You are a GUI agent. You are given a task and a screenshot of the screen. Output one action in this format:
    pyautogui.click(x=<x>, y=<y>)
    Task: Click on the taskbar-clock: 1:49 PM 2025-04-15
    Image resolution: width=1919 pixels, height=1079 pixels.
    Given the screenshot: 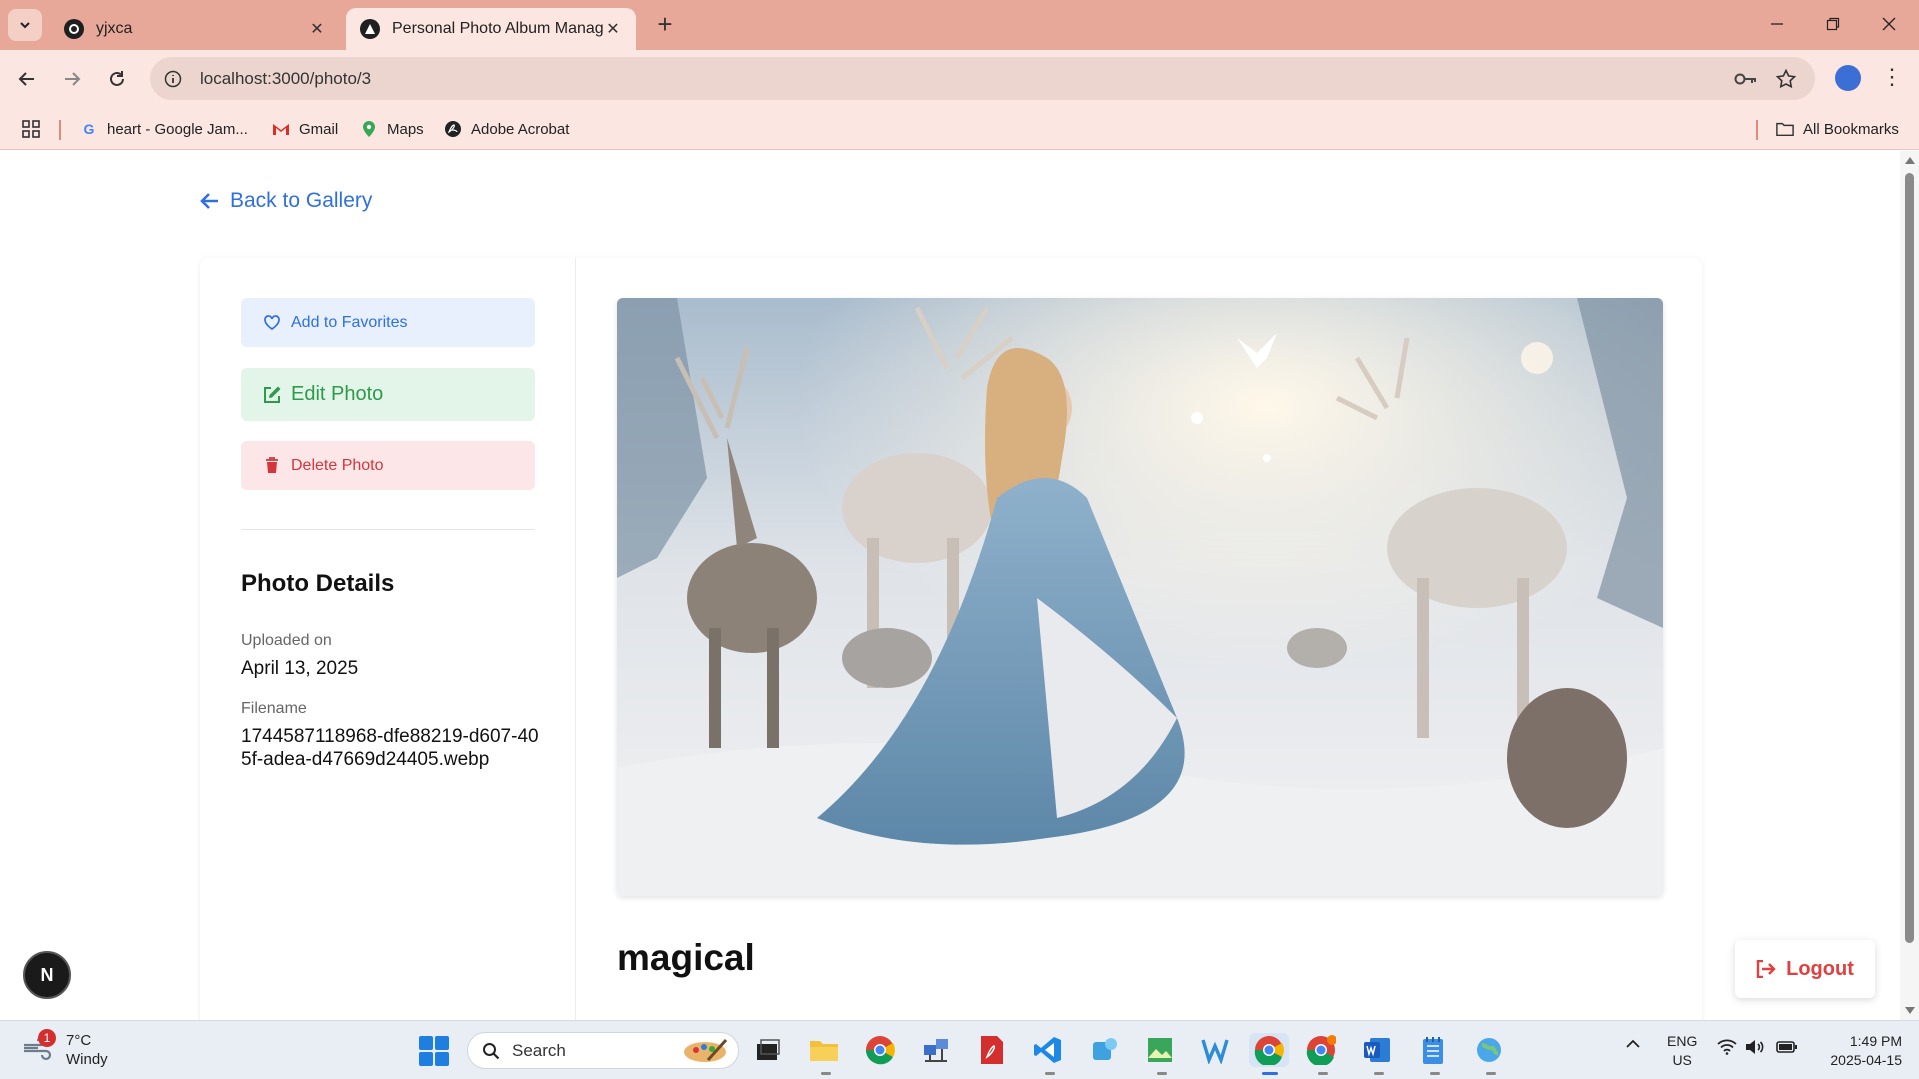 What is the action you would take?
    pyautogui.click(x=1859, y=1051)
    